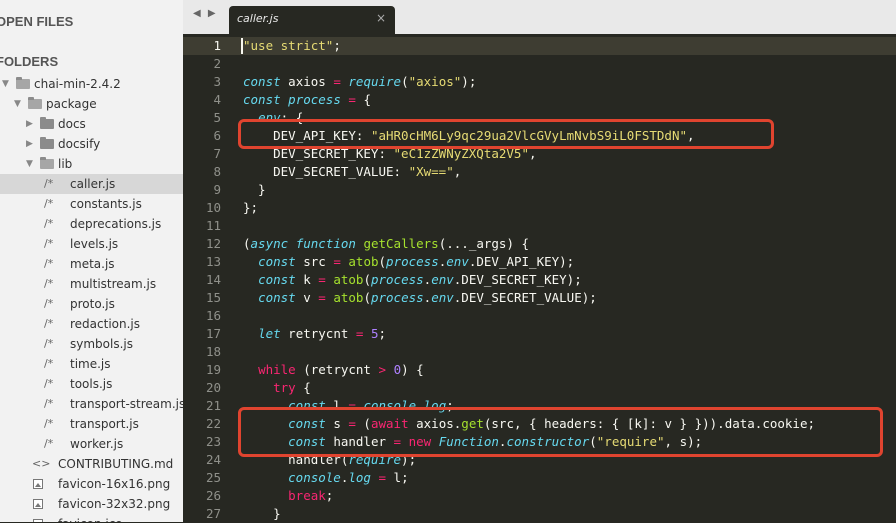 This screenshot has width=896, height=523. What do you see at coordinates (91, 84) in the screenshot?
I see `sidebar-item: ▼ chai-min-2.4.2` at bounding box center [91, 84].